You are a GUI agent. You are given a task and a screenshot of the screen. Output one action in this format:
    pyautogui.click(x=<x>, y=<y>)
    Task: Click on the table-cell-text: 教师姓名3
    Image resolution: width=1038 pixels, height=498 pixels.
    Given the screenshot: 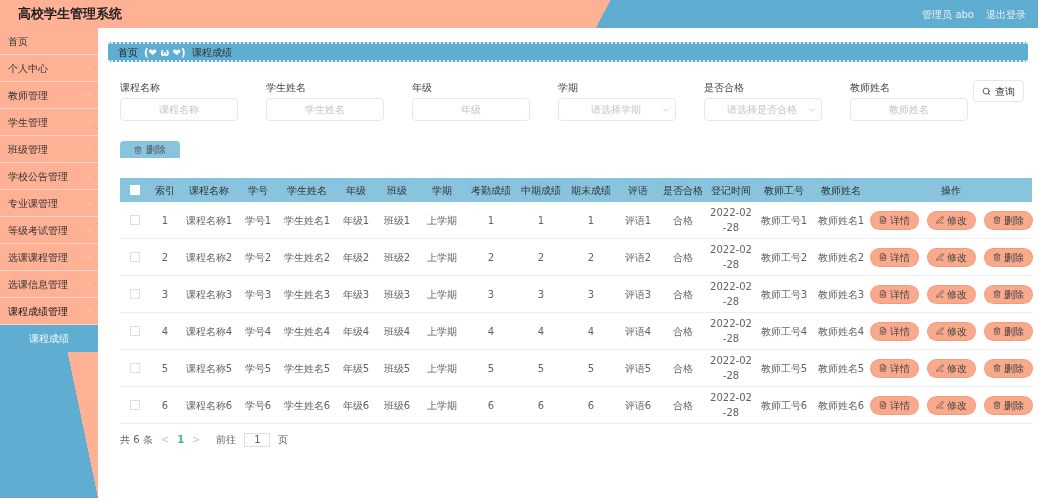 What is the action you would take?
    pyautogui.click(x=841, y=294)
    